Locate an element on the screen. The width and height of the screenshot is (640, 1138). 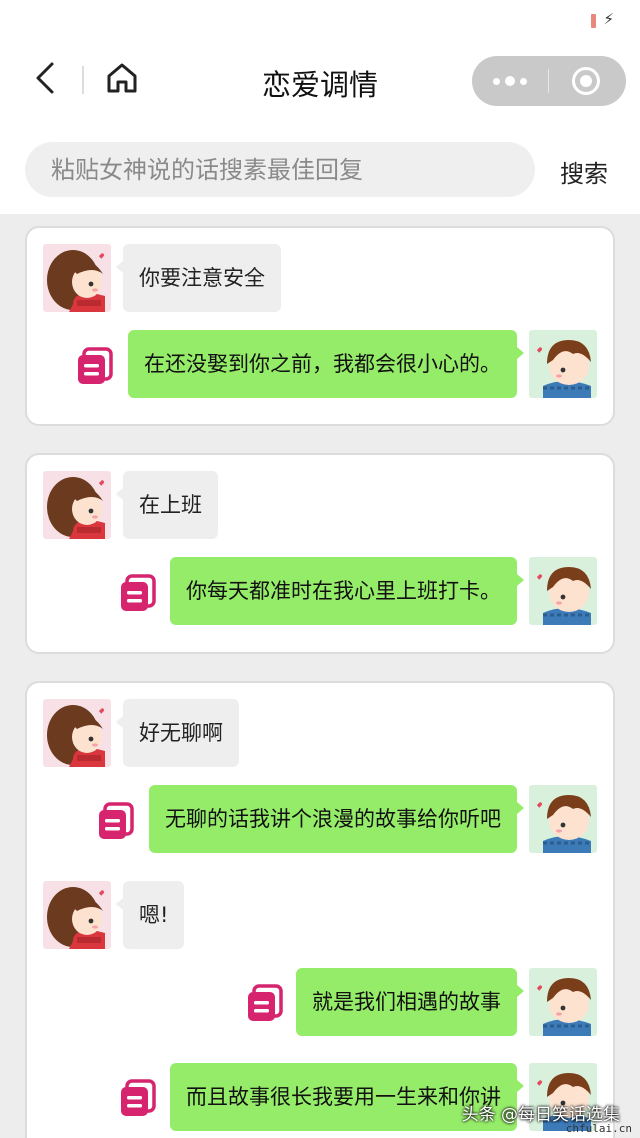
home-icon is located at coordinates (122, 78).